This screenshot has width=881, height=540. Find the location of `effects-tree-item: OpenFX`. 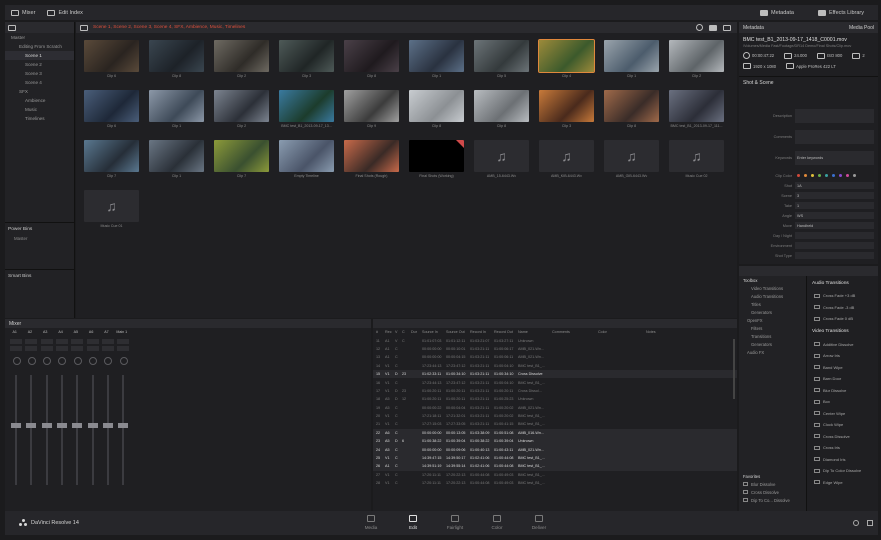

effects-tree-item: OpenFX is located at coordinates (772, 320).